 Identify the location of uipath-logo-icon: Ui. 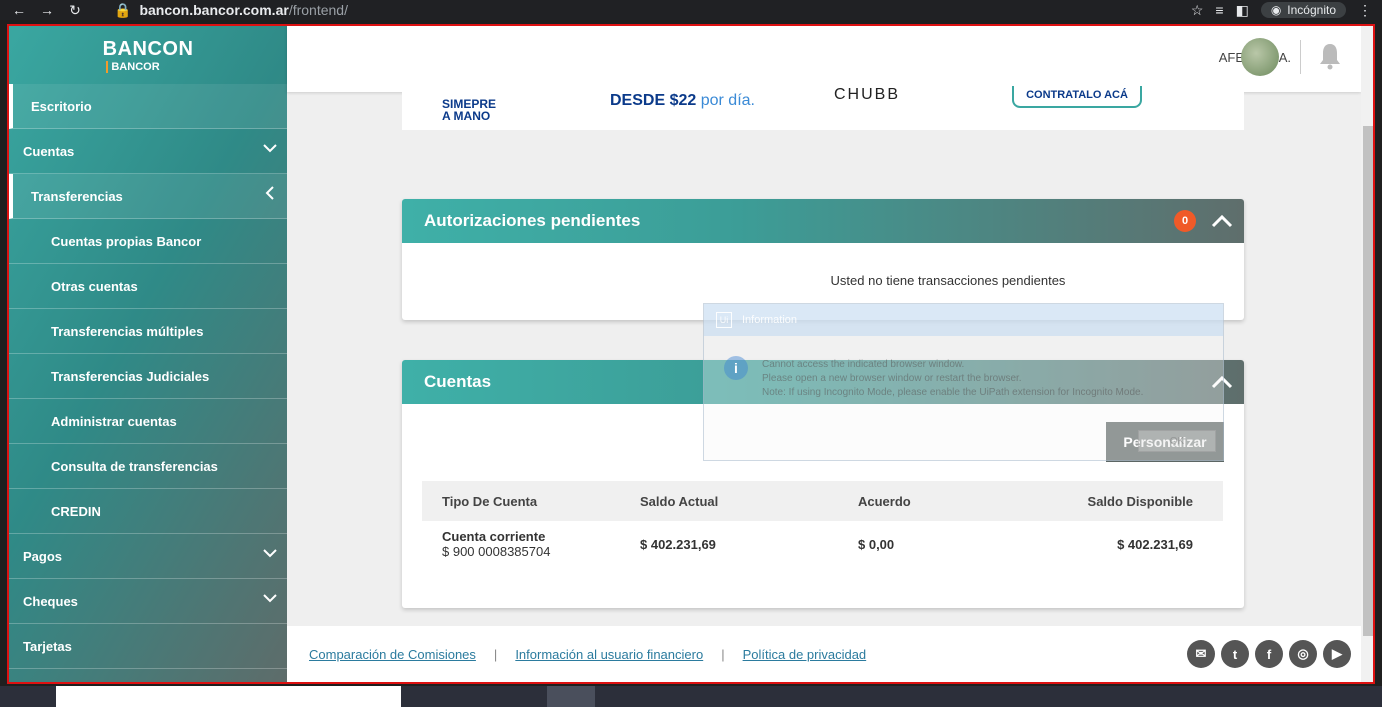
(724, 320).